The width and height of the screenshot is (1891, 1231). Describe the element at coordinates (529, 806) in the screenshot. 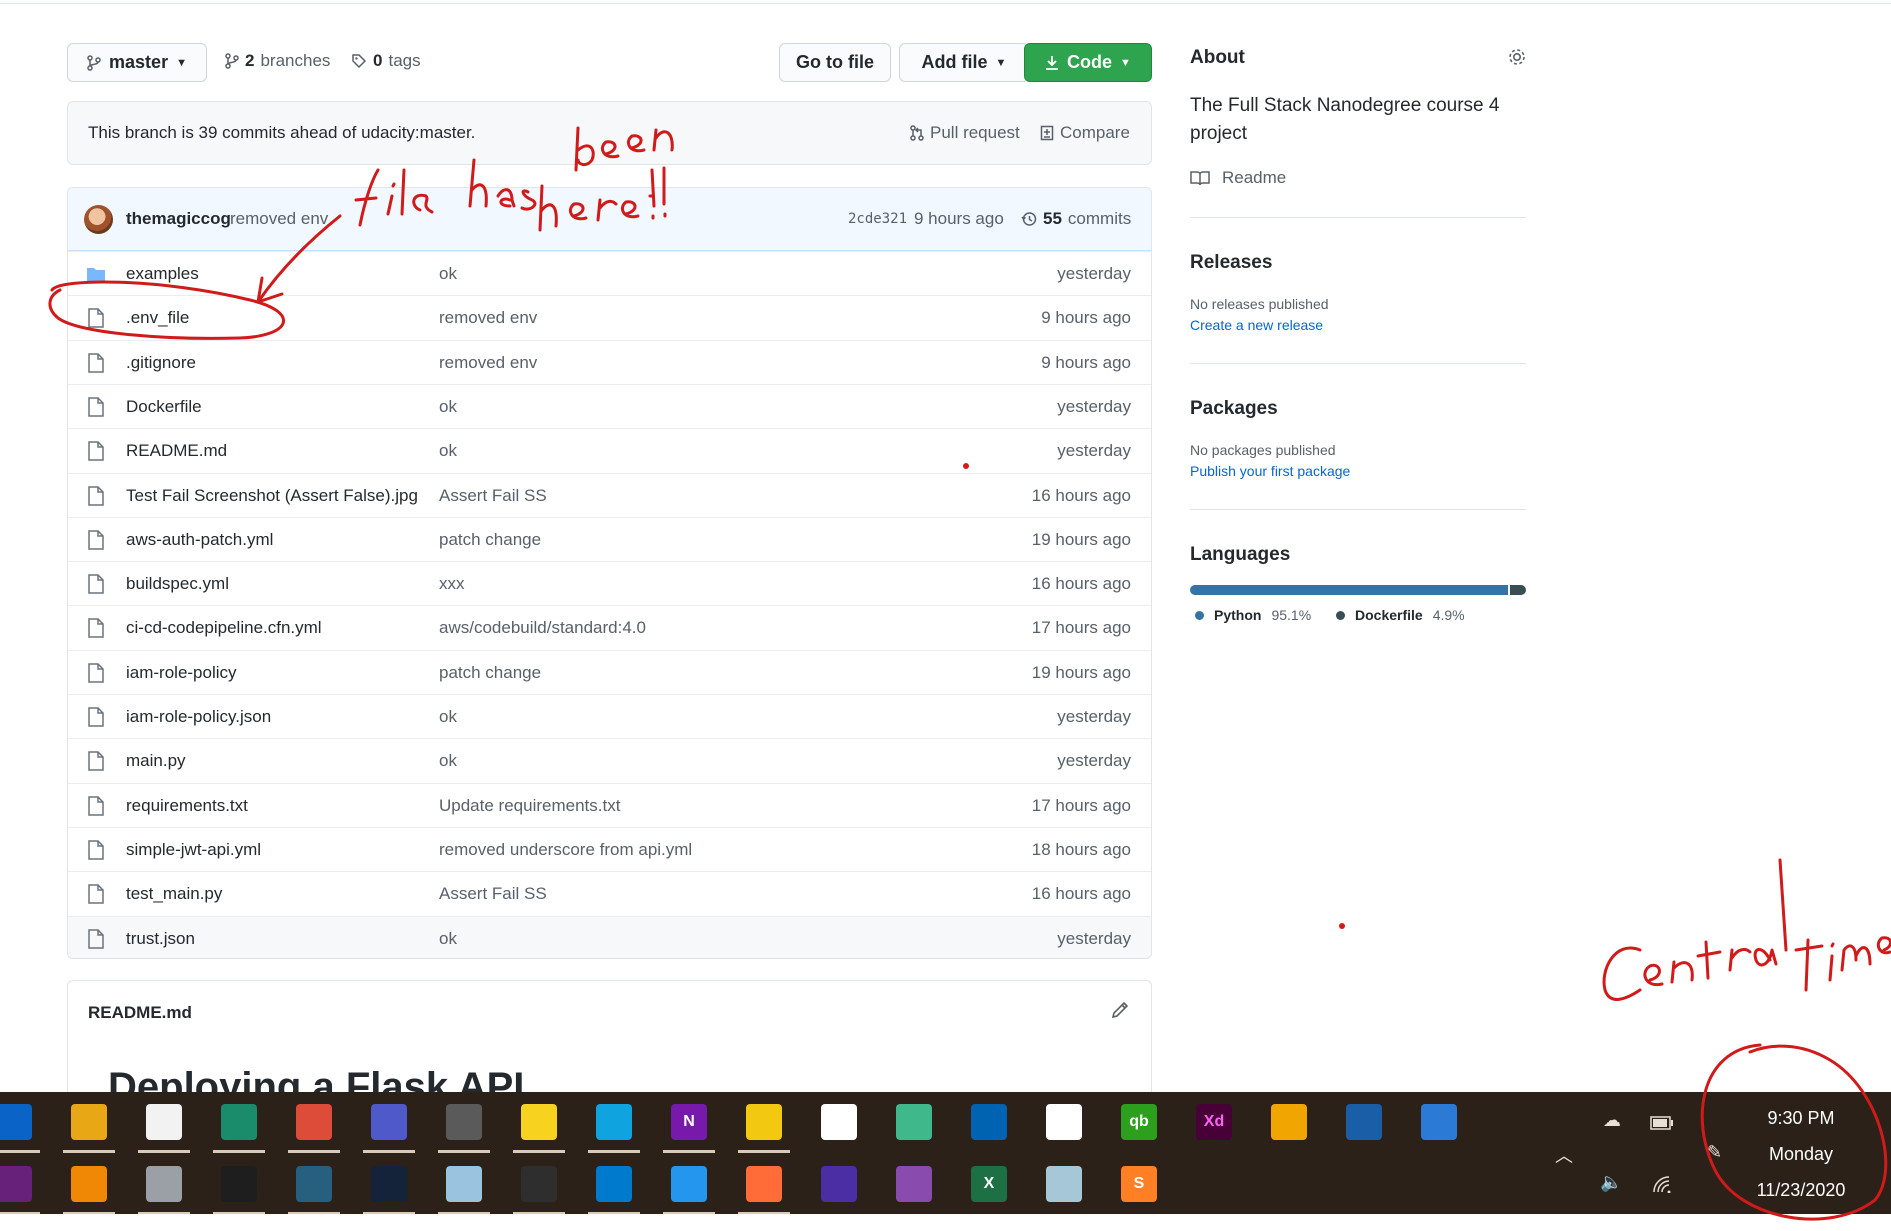

I see `file-commit-message: Update requirements.txt` at that location.